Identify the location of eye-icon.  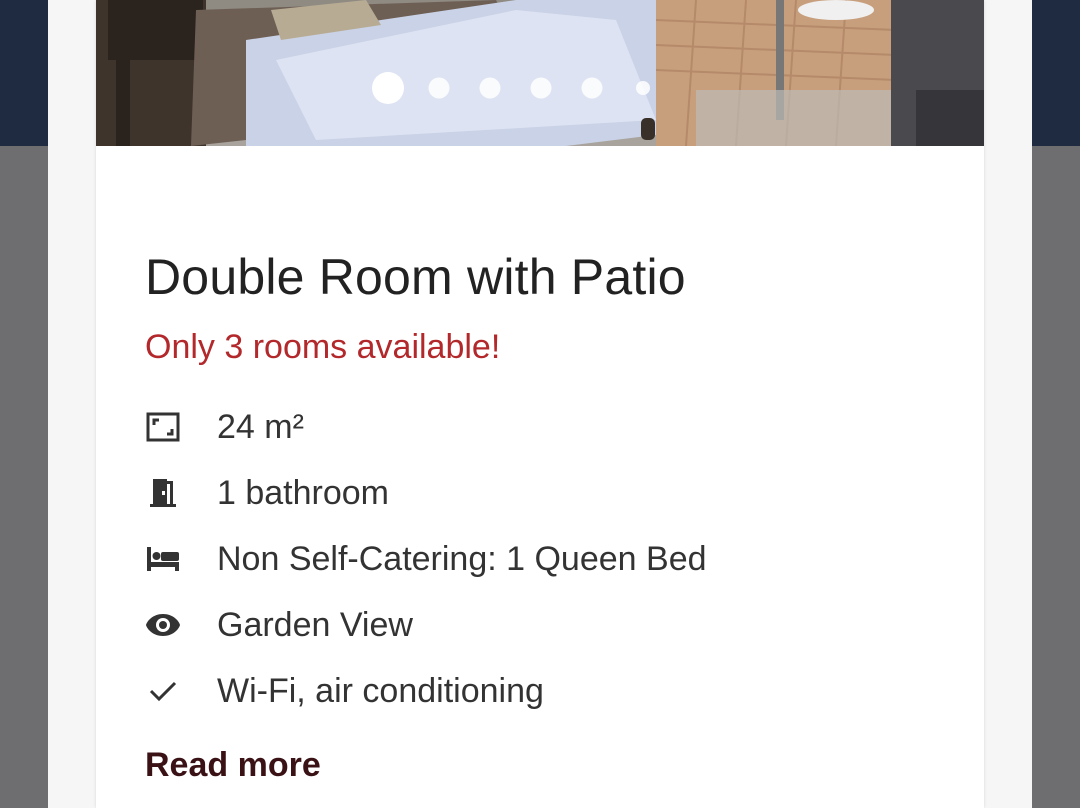
(163, 625).